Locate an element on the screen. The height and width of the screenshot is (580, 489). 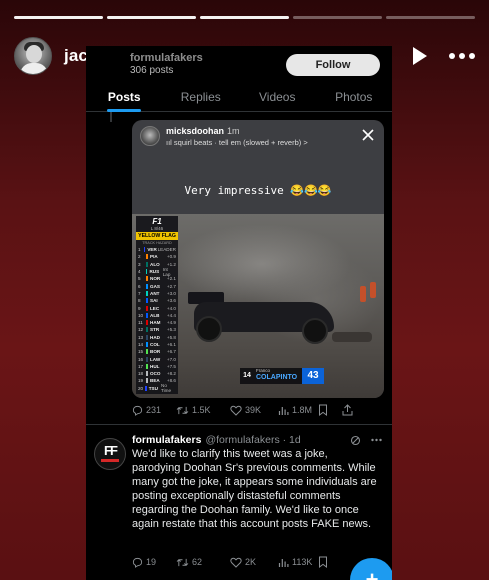
story-progress is located at coordinates (244, 17).